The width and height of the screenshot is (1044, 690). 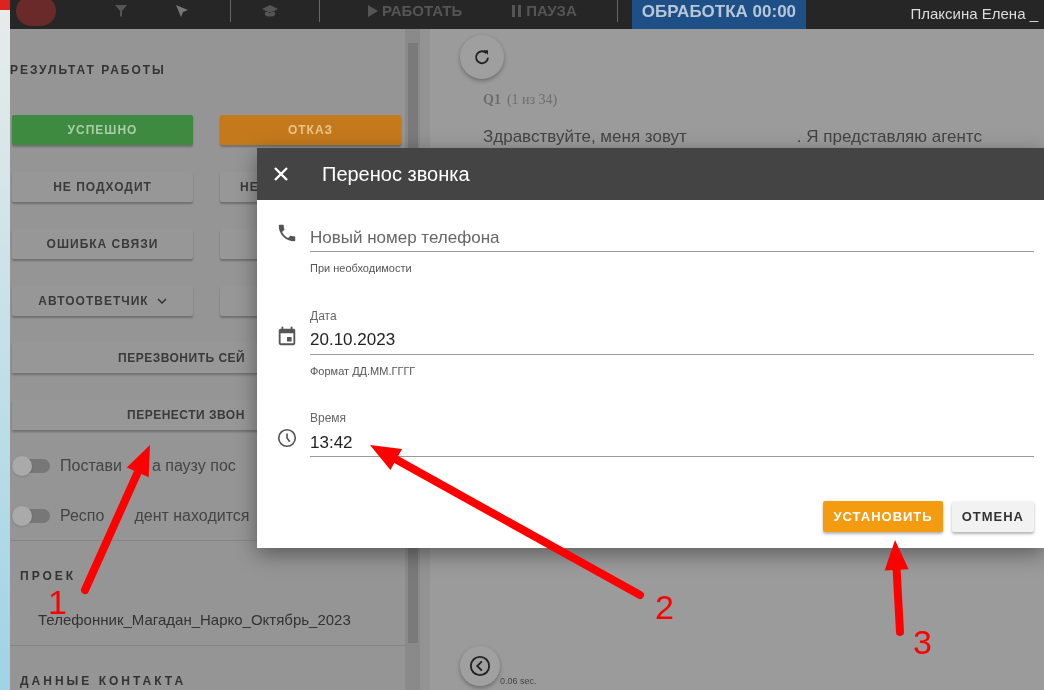 I want to click on section-title: ПРОЕК, so click(x=49, y=576).